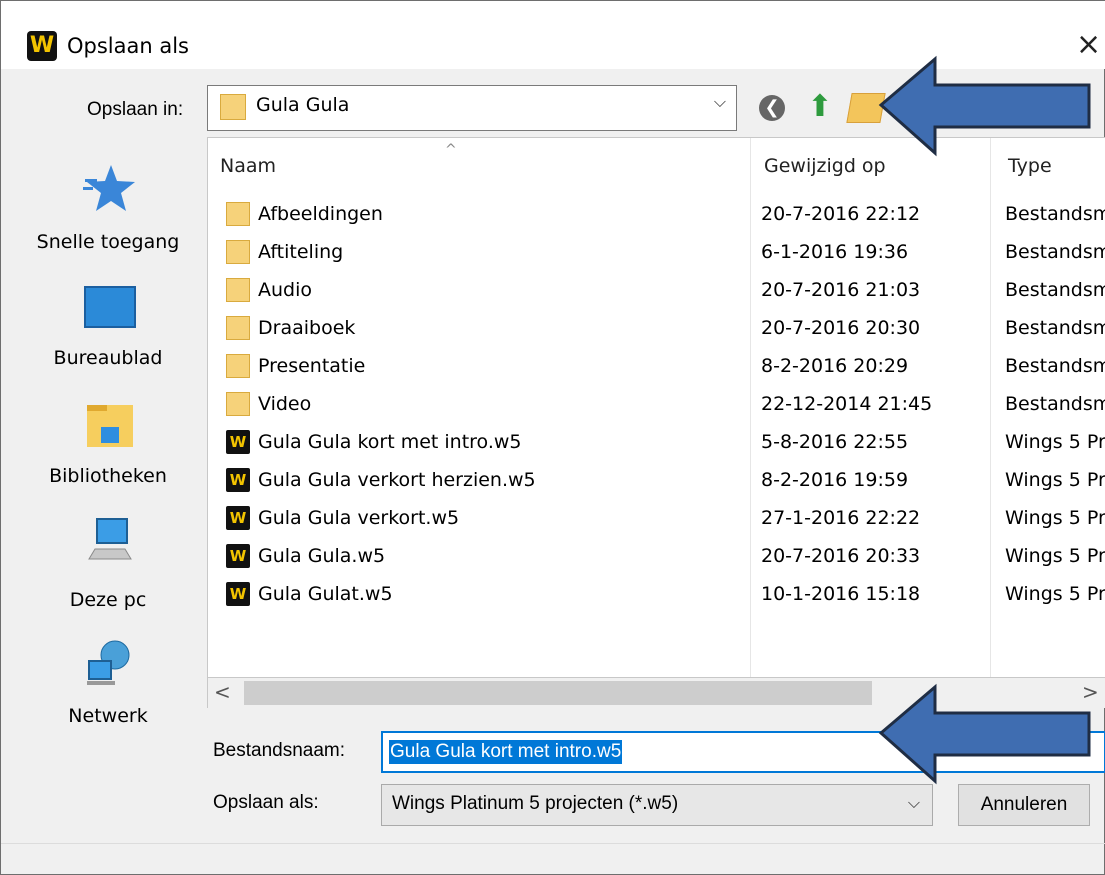  I want to click on place-label: Snelle toegang, so click(108, 242).